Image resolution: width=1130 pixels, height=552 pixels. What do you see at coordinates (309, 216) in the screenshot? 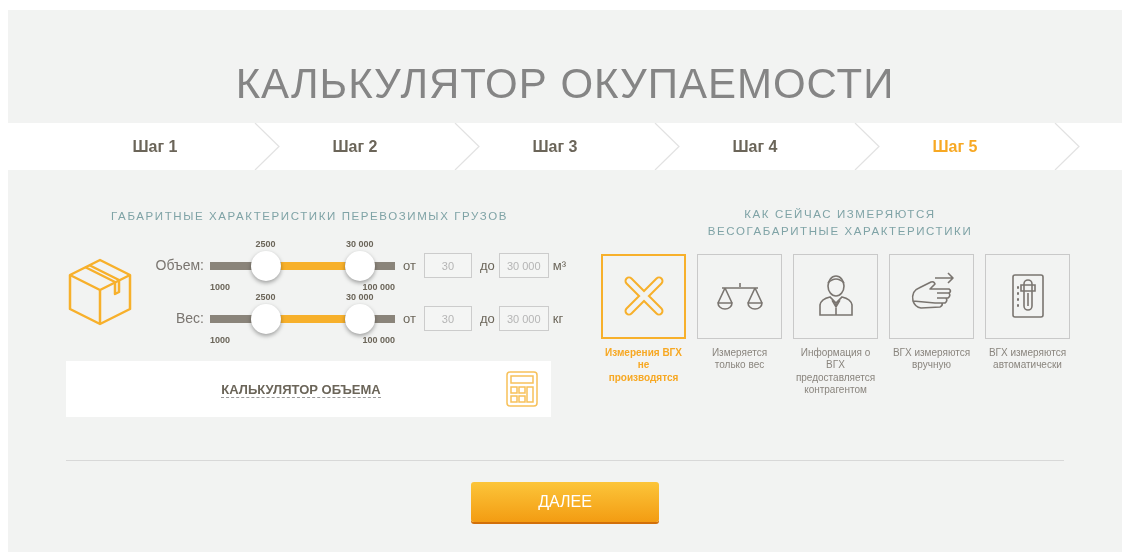
I see `section-heading: ГАБАРИТНЫЕ ХАРАКТЕРИСТИКИ ПЕРЕВОЗИМЫХ ГРУЗОВ` at bounding box center [309, 216].